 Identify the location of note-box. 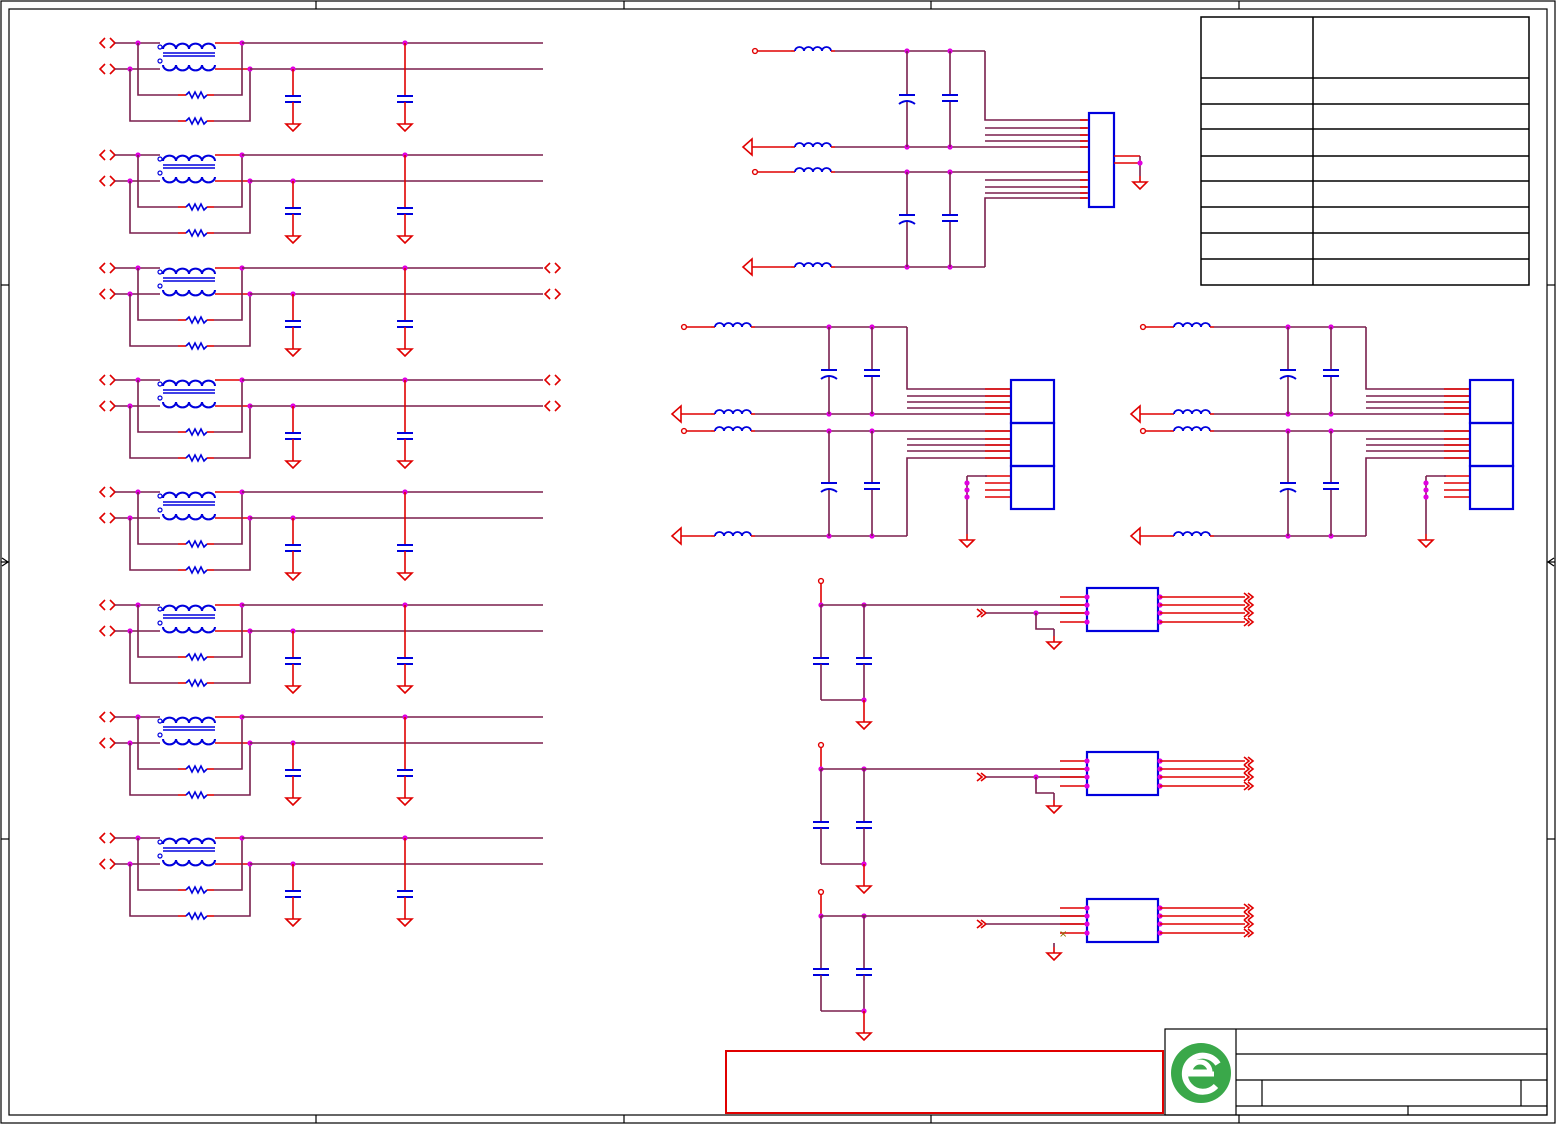
(944, 1082).